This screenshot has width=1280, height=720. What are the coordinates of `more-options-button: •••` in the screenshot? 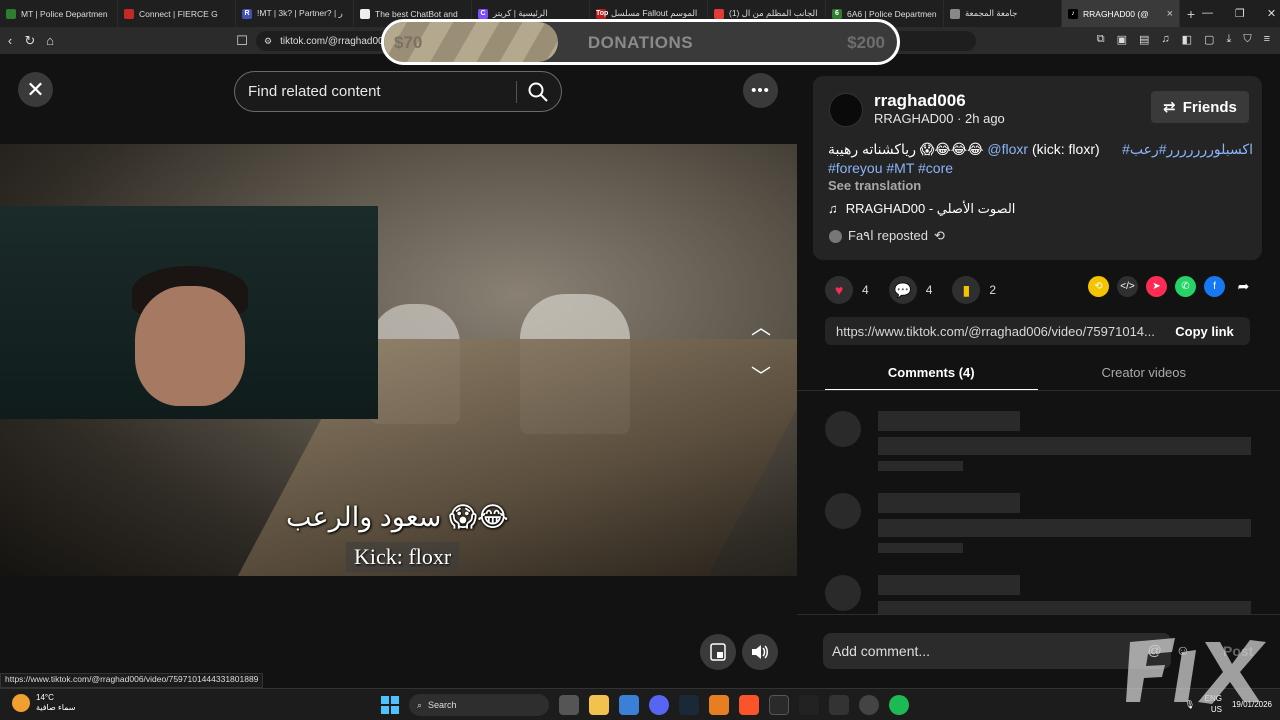 It's located at (760, 90).